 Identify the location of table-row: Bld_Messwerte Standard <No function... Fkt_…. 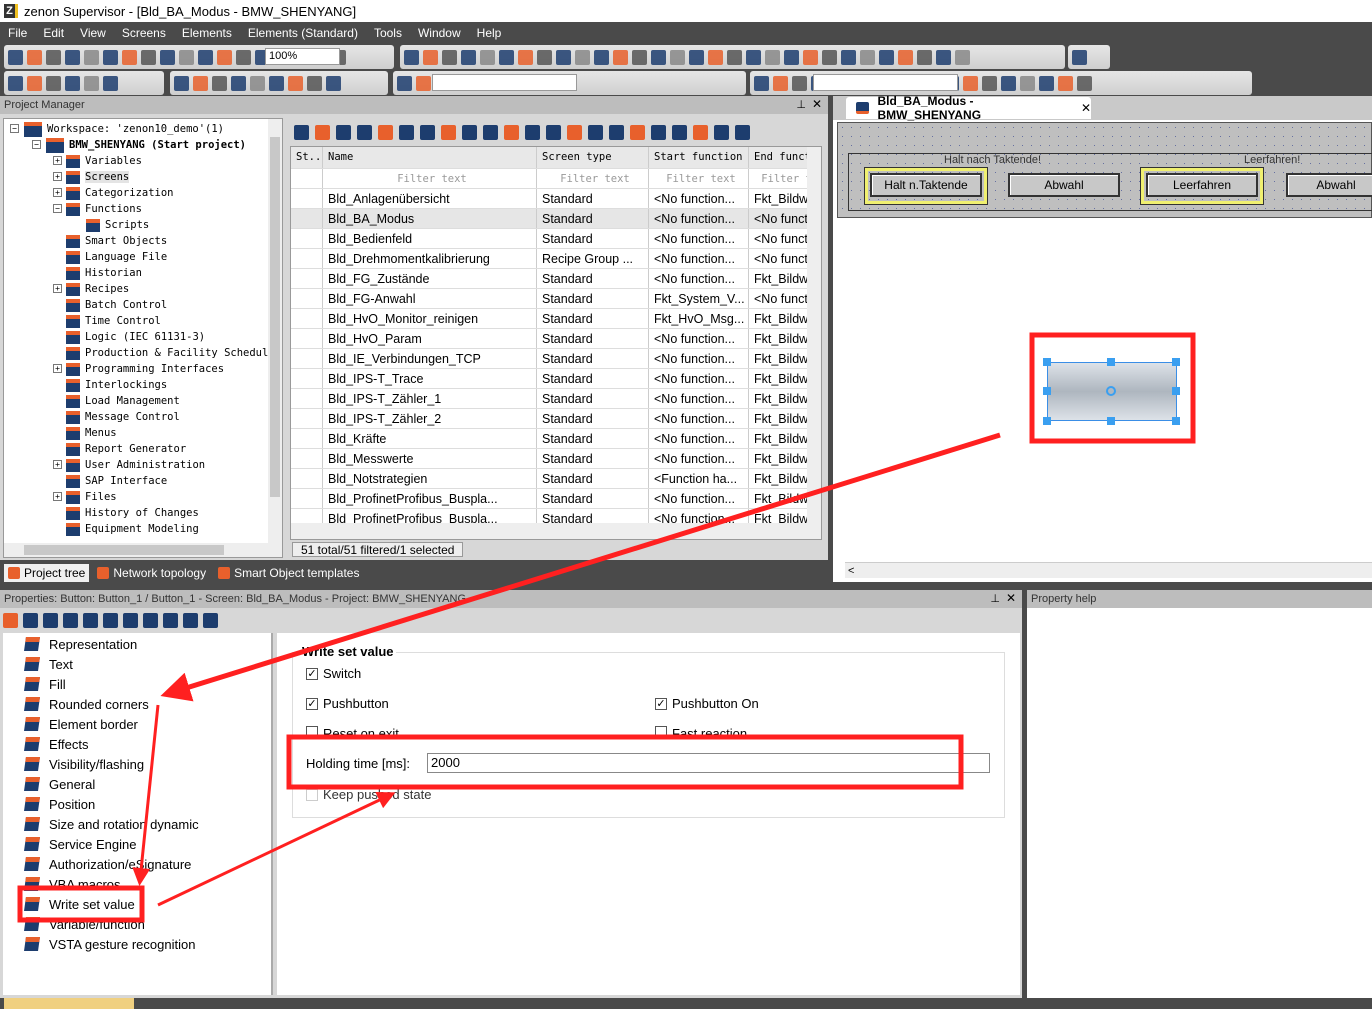
(556, 459).